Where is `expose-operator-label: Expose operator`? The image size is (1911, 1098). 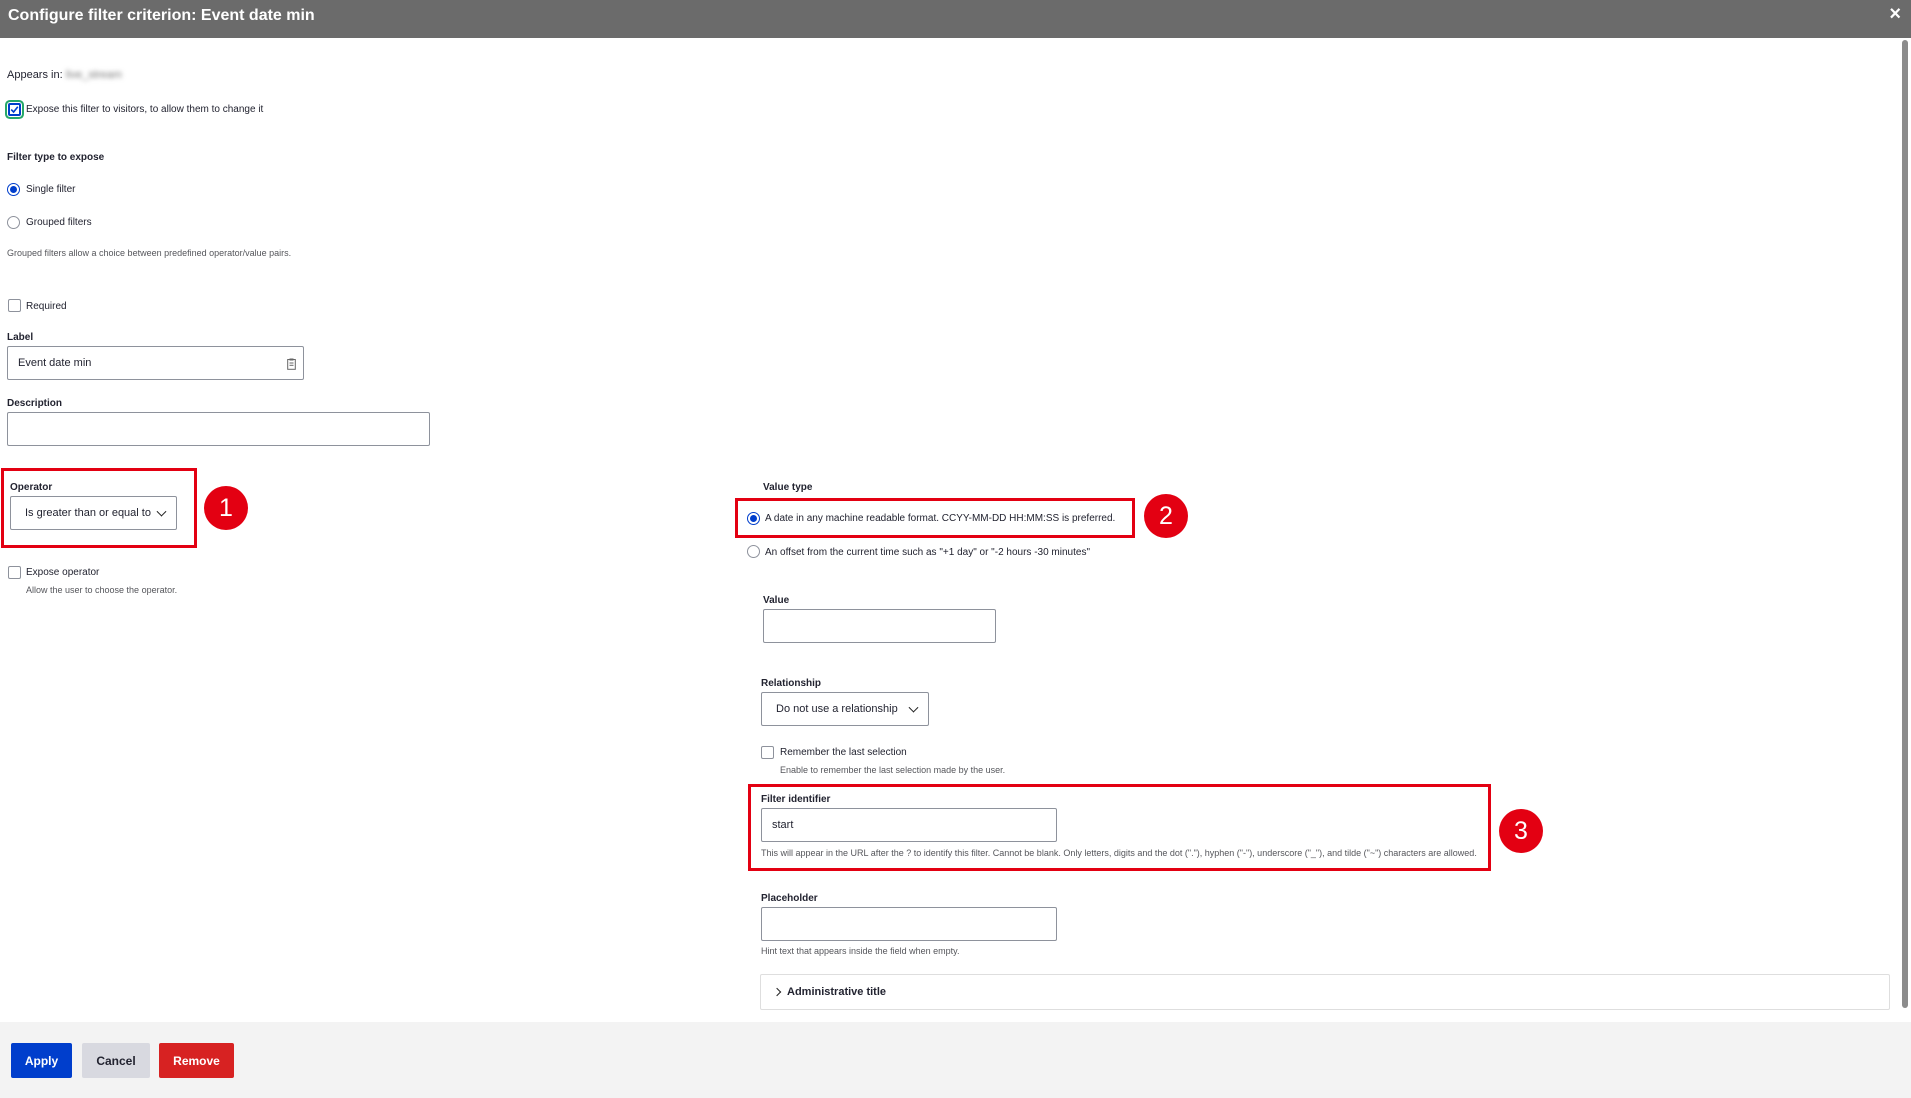
expose-operator-label: Expose operator is located at coordinates (63, 572).